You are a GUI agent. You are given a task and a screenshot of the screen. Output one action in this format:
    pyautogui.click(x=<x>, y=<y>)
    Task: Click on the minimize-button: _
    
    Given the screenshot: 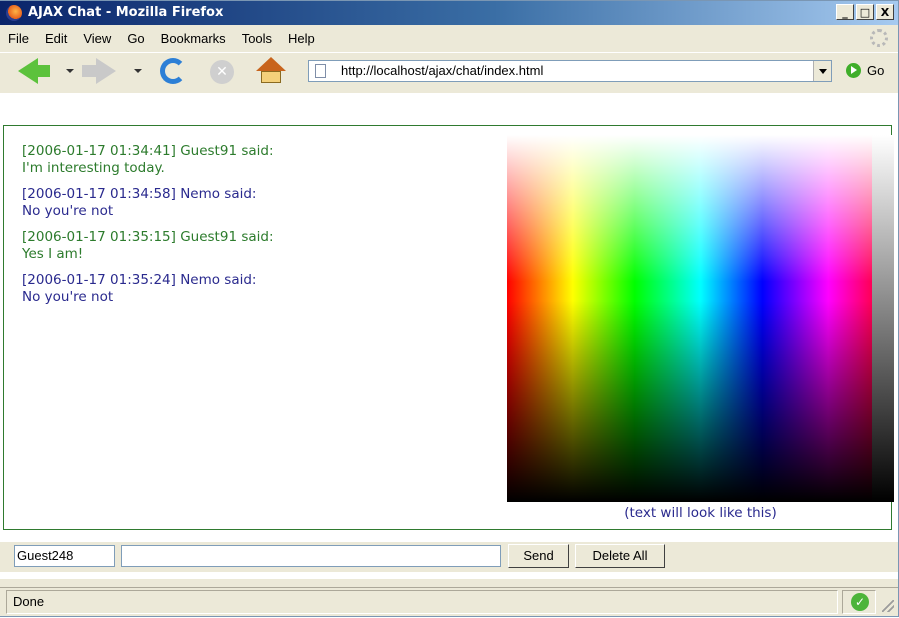 What is the action you would take?
    pyautogui.click(x=845, y=12)
    